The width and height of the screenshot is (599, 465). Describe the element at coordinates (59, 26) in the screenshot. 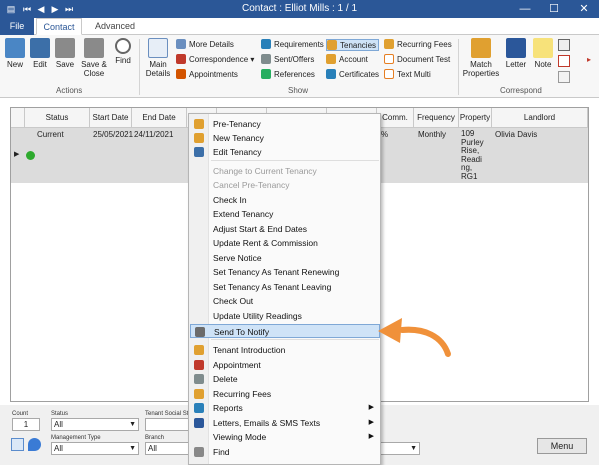

I see `tab-contact: Contact` at that location.